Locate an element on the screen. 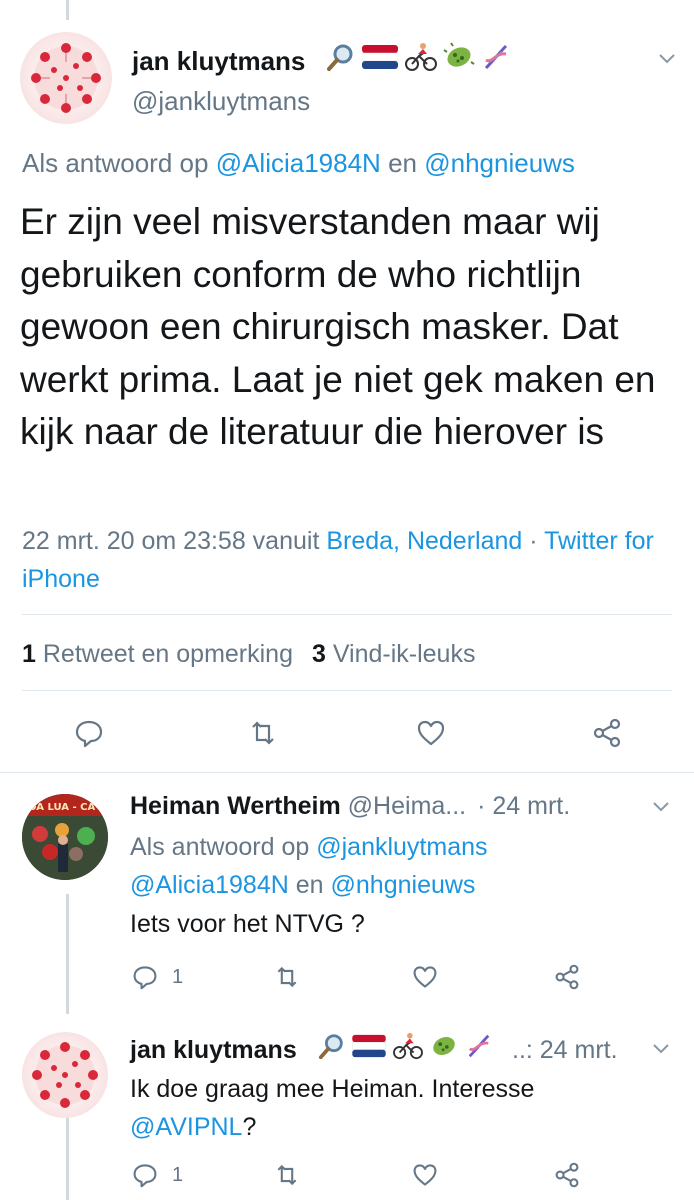  reply1-header: Heiman Wertheim @Heima... · 24 mrt. is located at coordinates (350, 806).